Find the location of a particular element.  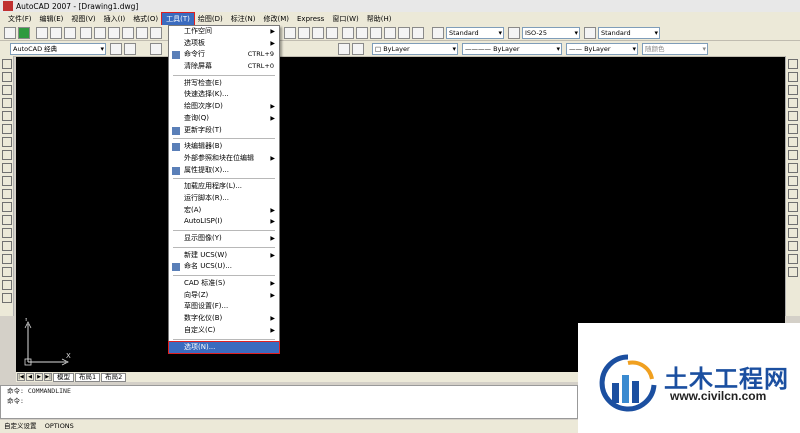

extend-icon is located at coordinates (793, 194).